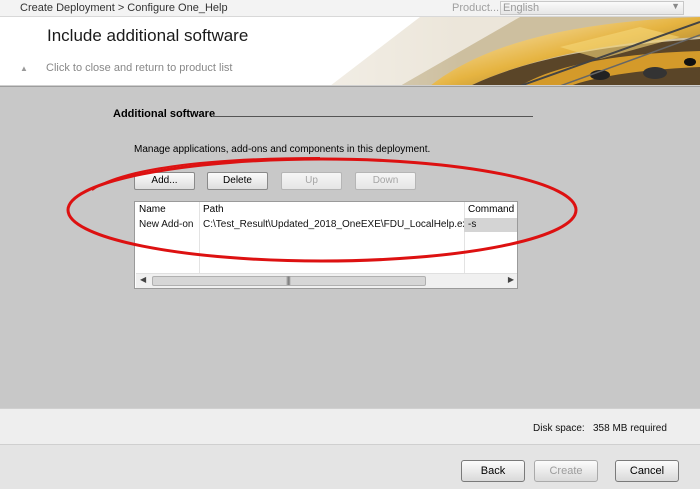 The image size is (700, 489). I want to click on down-button: Down, so click(385, 181).